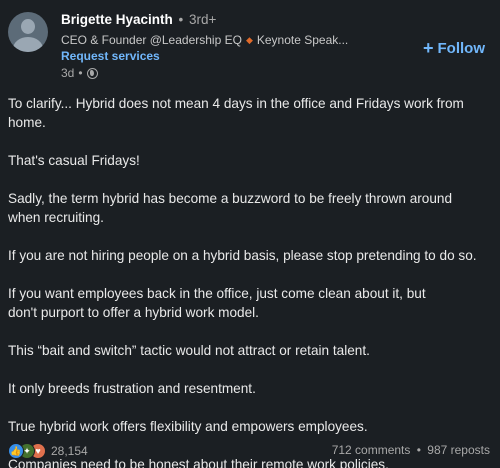 The width and height of the screenshot is (500, 468). I want to click on post-meta: 3d •, so click(79, 73).